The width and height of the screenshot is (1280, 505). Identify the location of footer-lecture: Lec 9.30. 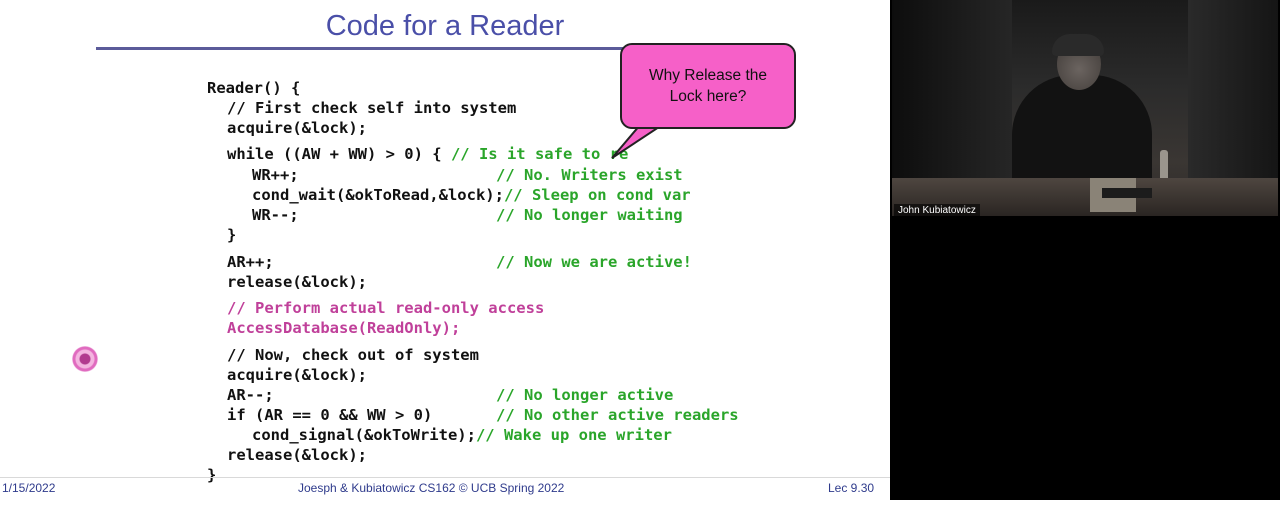
(851, 488).